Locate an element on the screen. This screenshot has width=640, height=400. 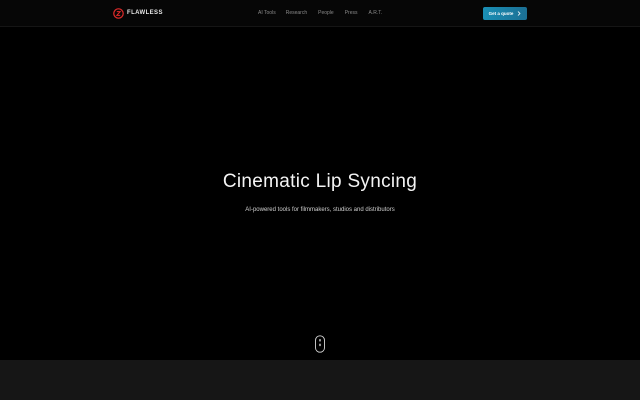
next-section is located at coordinates (320, 380).